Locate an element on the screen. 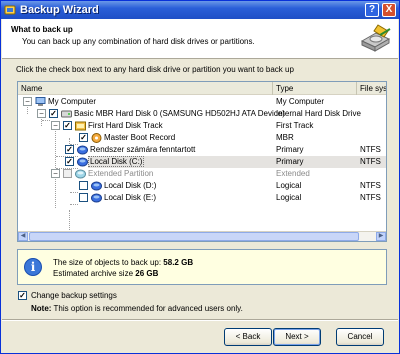  tree-line is located at coordinates (74, 204).